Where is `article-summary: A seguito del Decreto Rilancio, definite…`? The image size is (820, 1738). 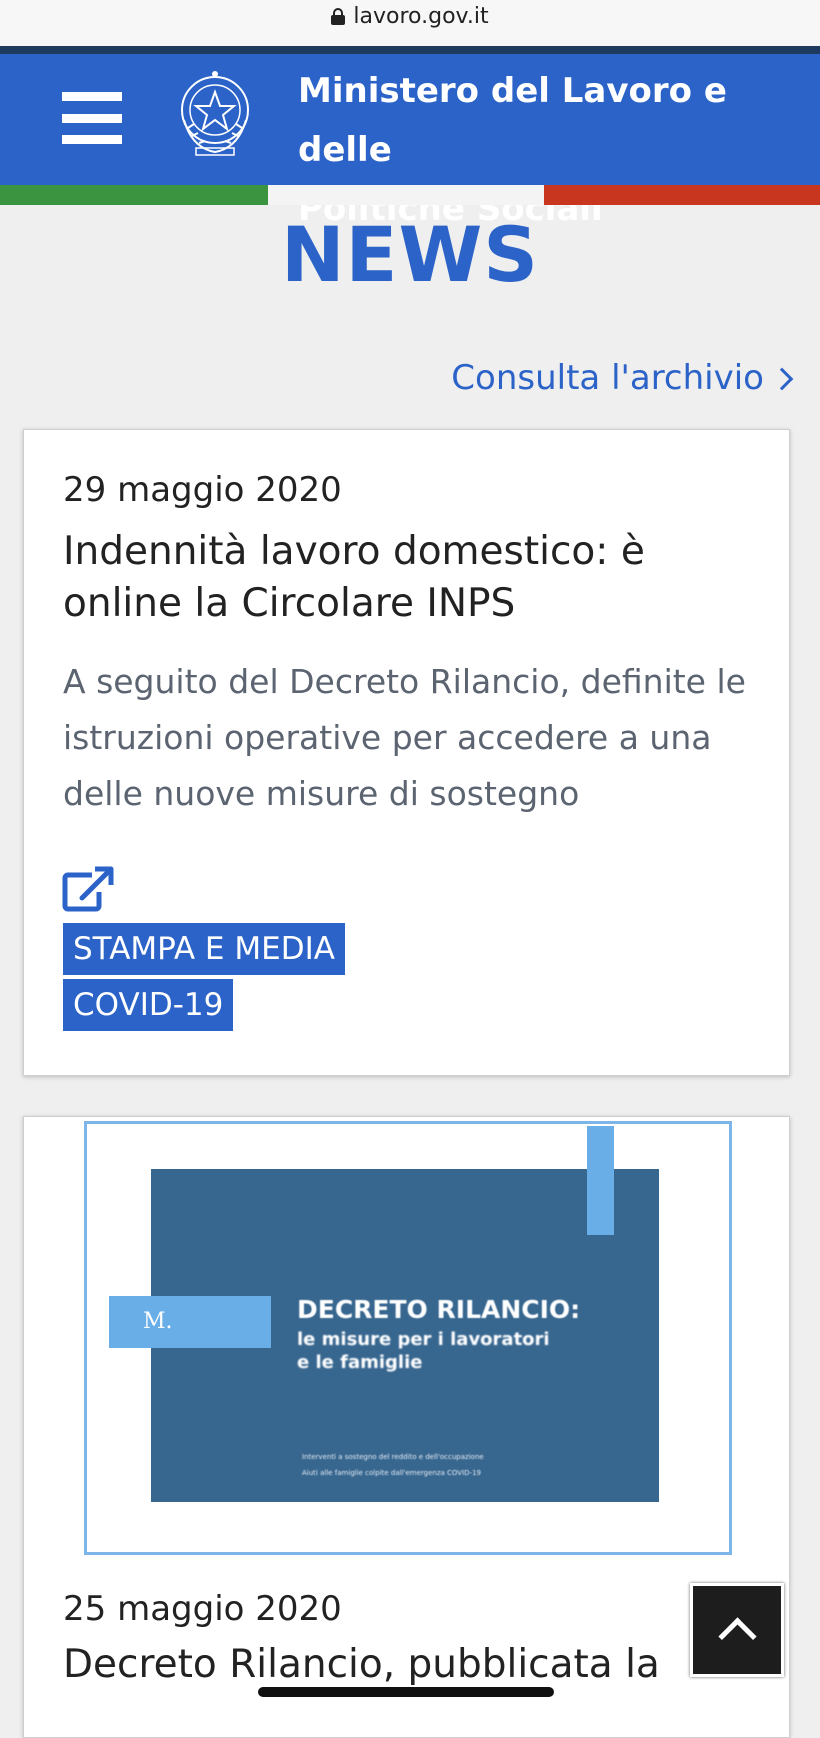 article-summary: A seguito del Decreto Rilancio, definite… is located at coordinates (404, 737).